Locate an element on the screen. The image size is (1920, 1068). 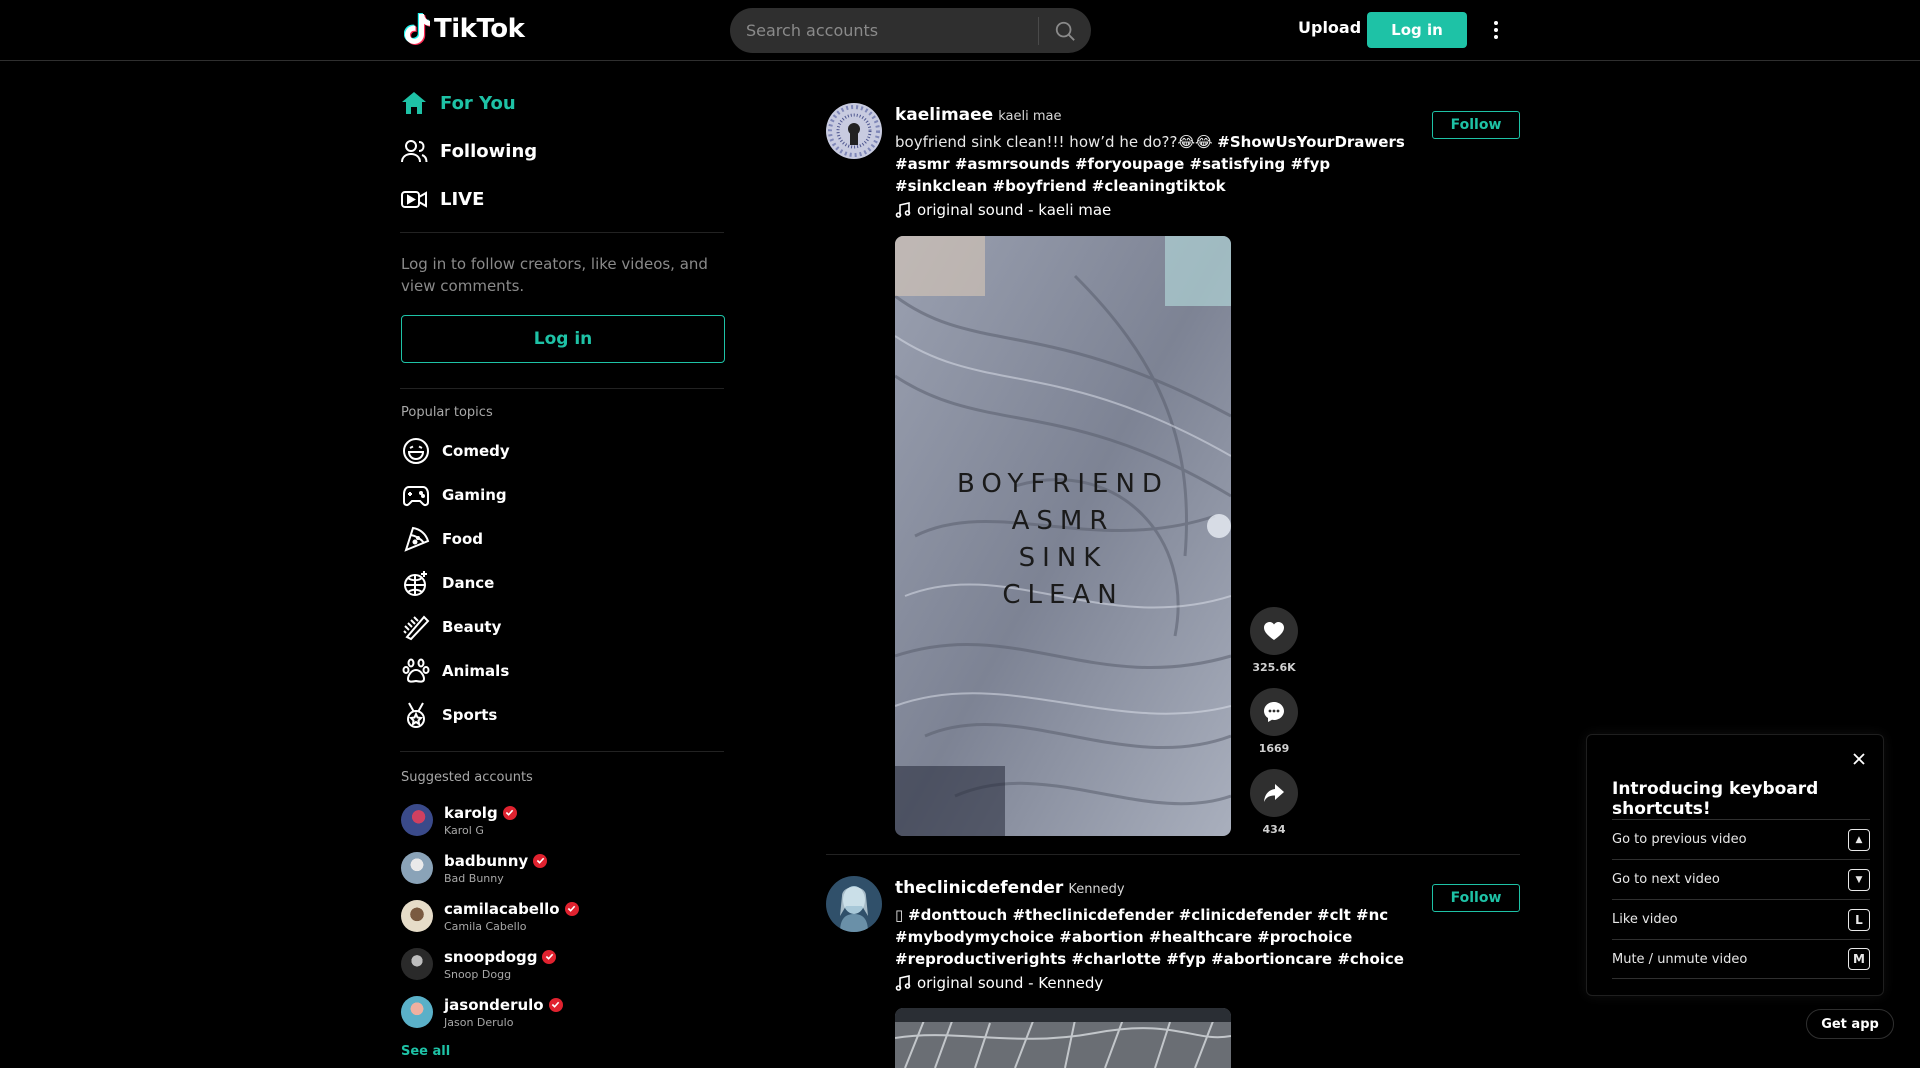
topic-label: Dance is located at coordinates (468, 583).